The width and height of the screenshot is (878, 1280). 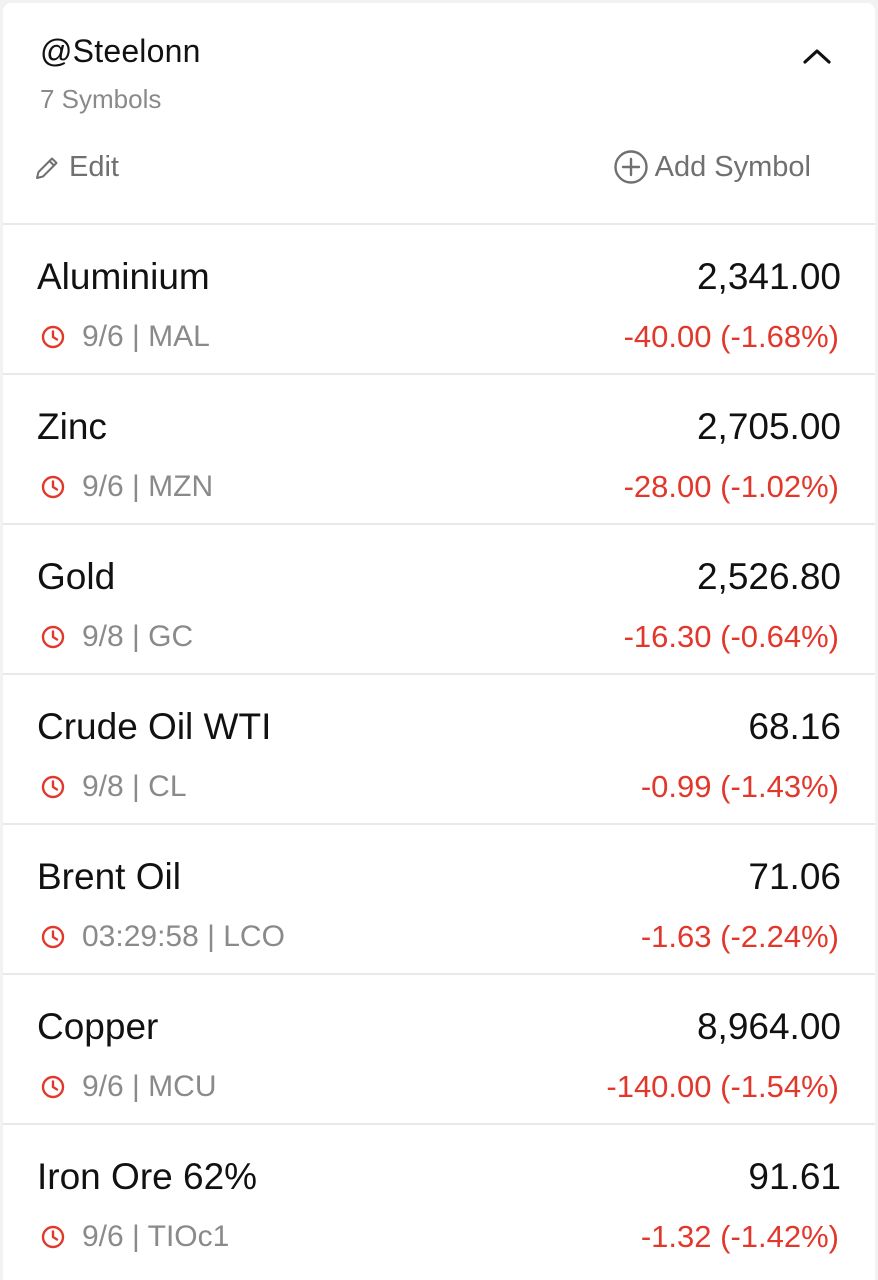 I want to click on symbol-name: Copper, so click(x=98, y=1026).